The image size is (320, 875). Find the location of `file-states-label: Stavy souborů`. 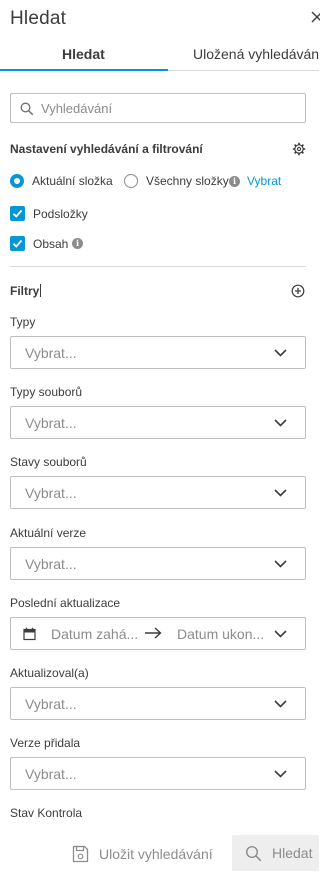

file-states-label: Stavy souborů is located at coordinates (48, 462).